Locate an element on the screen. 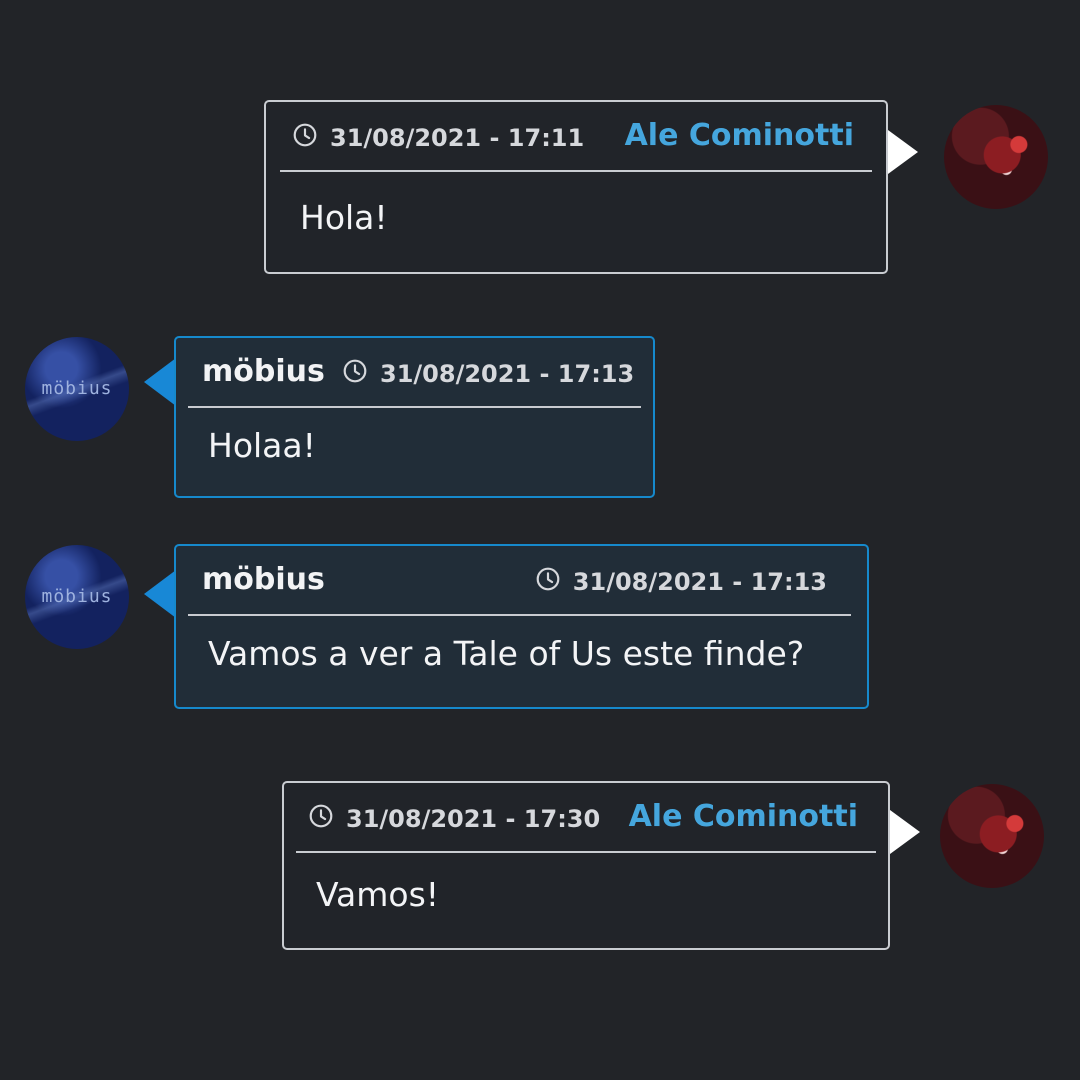 Image resolution: width=1080 pixels, height=1080 pixels. timestamp-text: 31/08/2021 - 17:30 is located at coordinates (473, 819).